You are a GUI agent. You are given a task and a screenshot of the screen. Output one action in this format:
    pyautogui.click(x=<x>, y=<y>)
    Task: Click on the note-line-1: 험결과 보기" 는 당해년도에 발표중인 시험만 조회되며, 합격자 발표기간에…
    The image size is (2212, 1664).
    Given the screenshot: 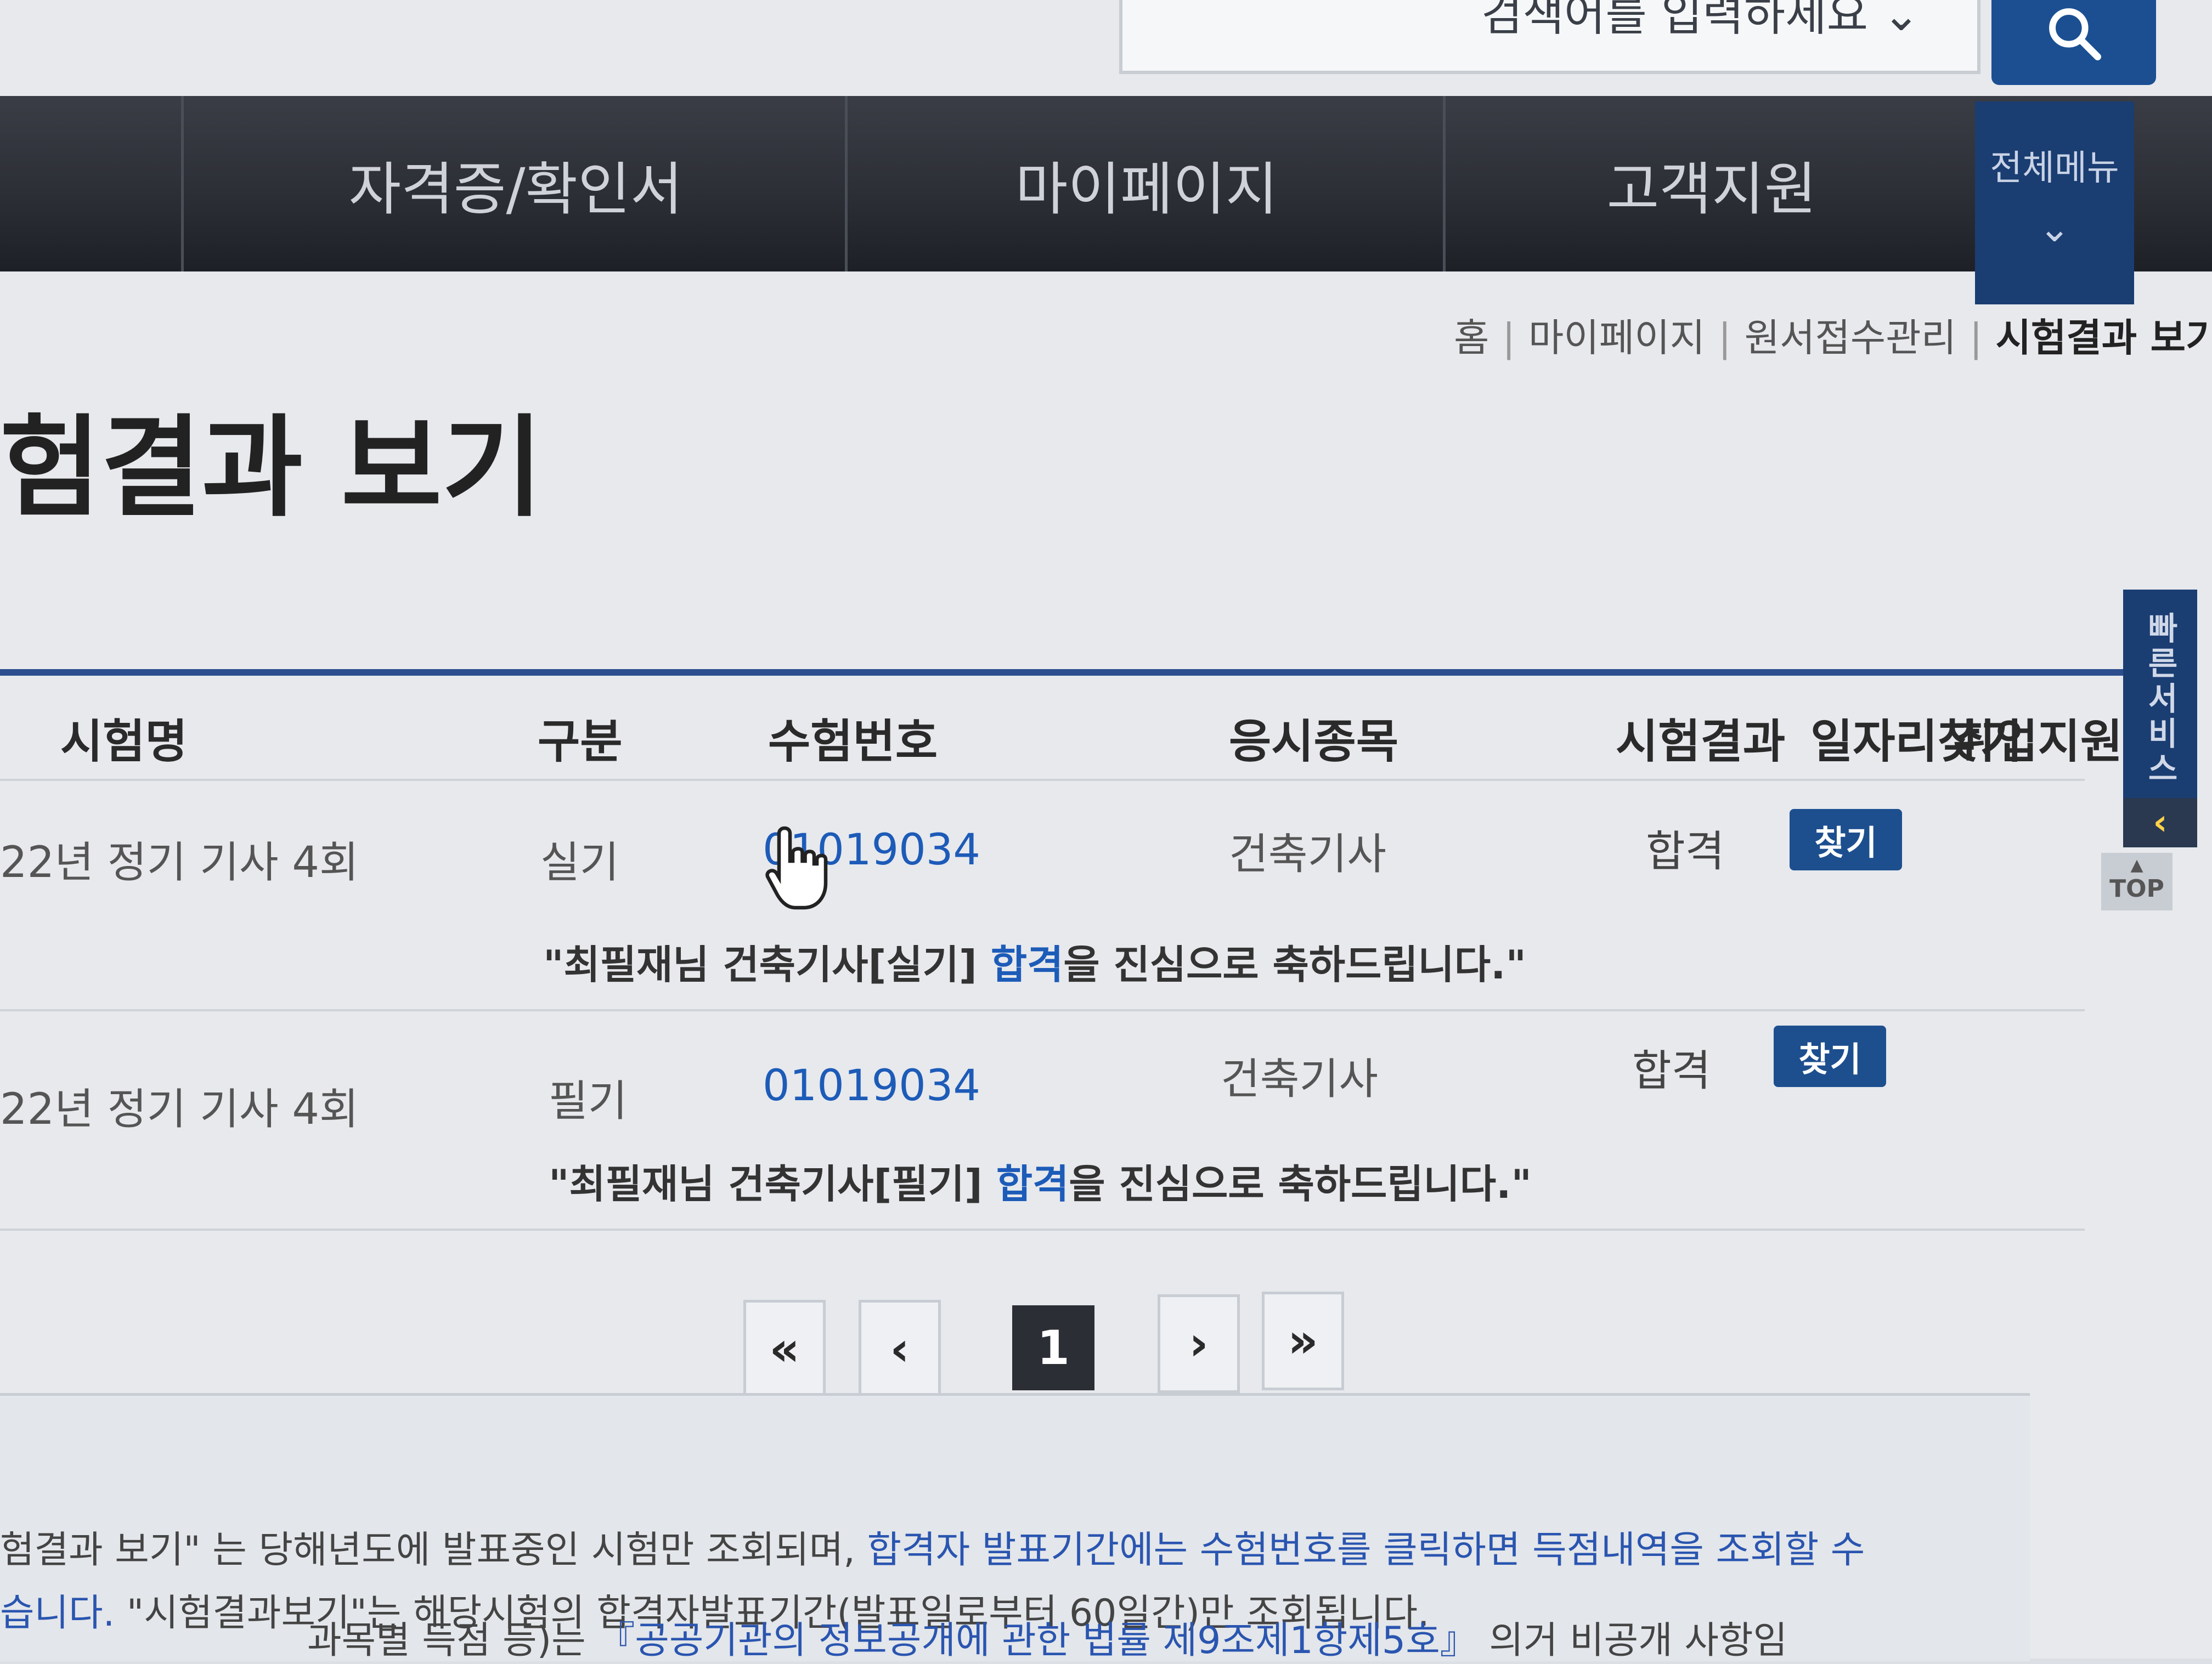 What is the action you would take?
    pyautogui.click(x=933, y=1551)
    